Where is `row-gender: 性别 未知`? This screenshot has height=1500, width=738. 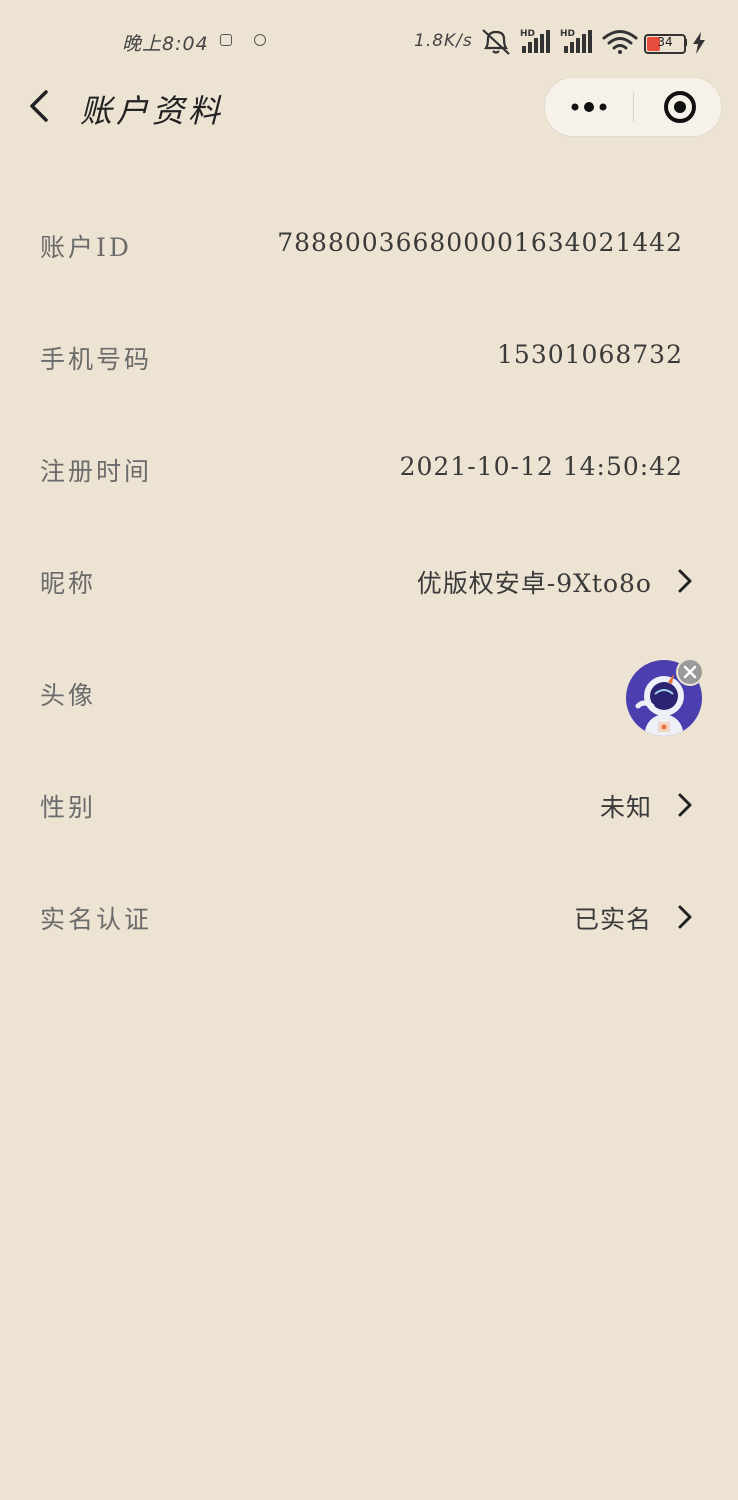
row-gender: 性别 未知 is located at coordinates (369, 806).